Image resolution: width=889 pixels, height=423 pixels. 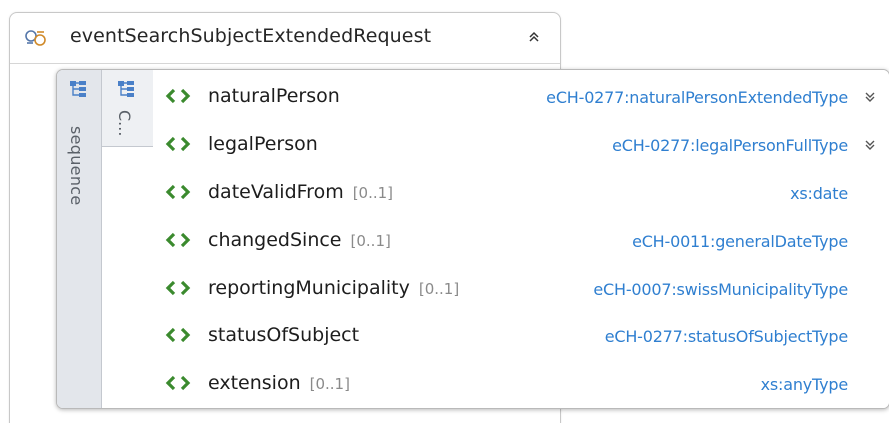 What do you see at coordinates (284, 335) in the screenshot?
I see `element-name: statusOfSubject` at bounding box center [284, 335].